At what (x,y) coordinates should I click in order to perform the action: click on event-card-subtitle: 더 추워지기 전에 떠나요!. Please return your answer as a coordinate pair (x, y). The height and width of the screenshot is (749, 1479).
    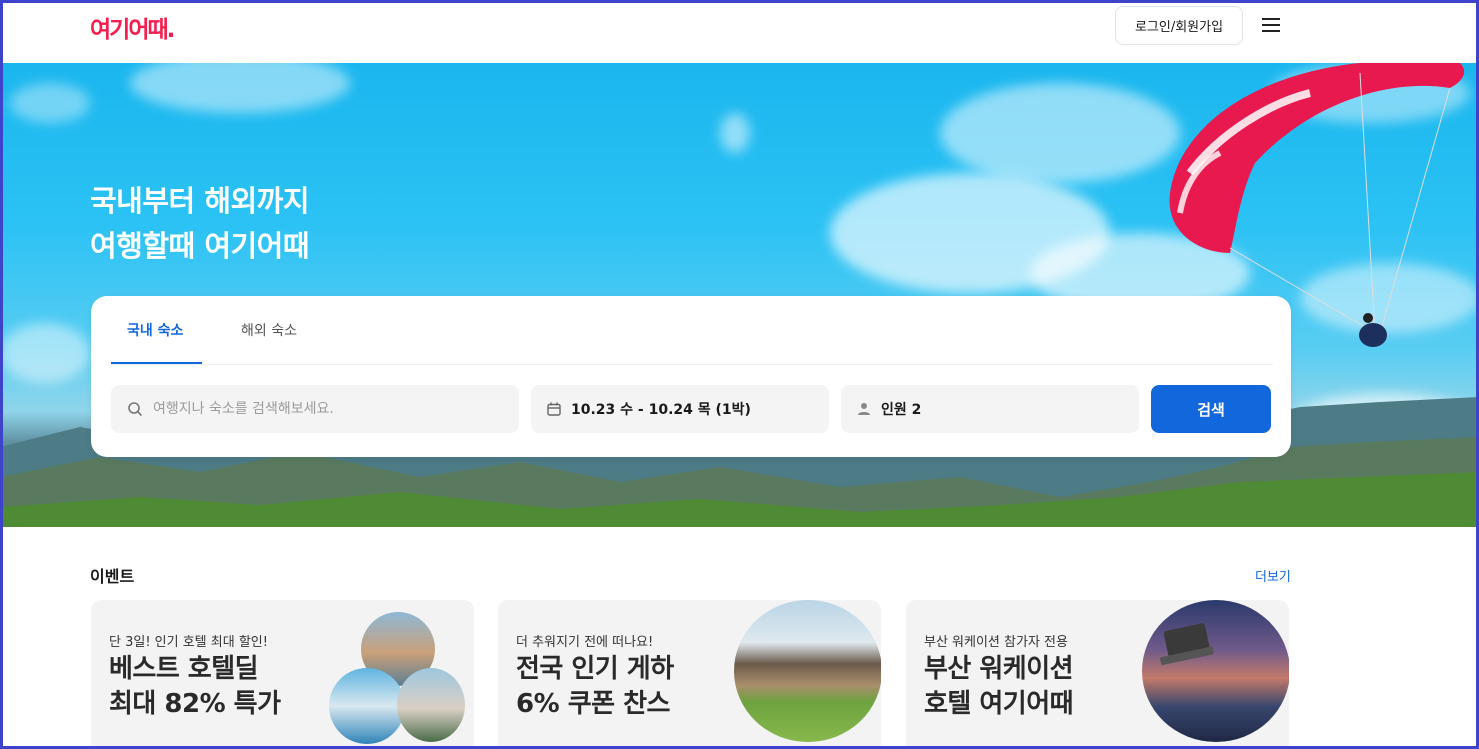
    Looking at the image, I should click on (585, 642).